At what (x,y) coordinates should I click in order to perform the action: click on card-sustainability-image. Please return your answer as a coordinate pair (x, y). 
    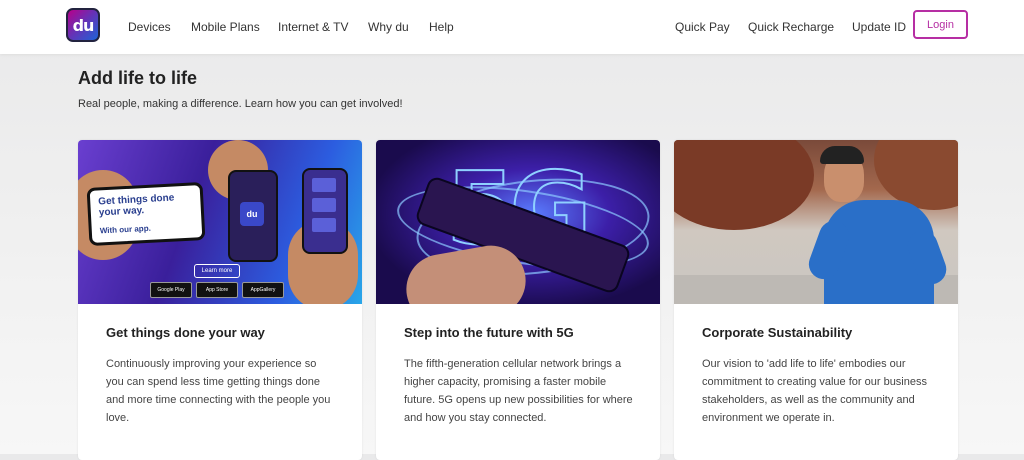
    Looking at the image, I should click on (816, 222).